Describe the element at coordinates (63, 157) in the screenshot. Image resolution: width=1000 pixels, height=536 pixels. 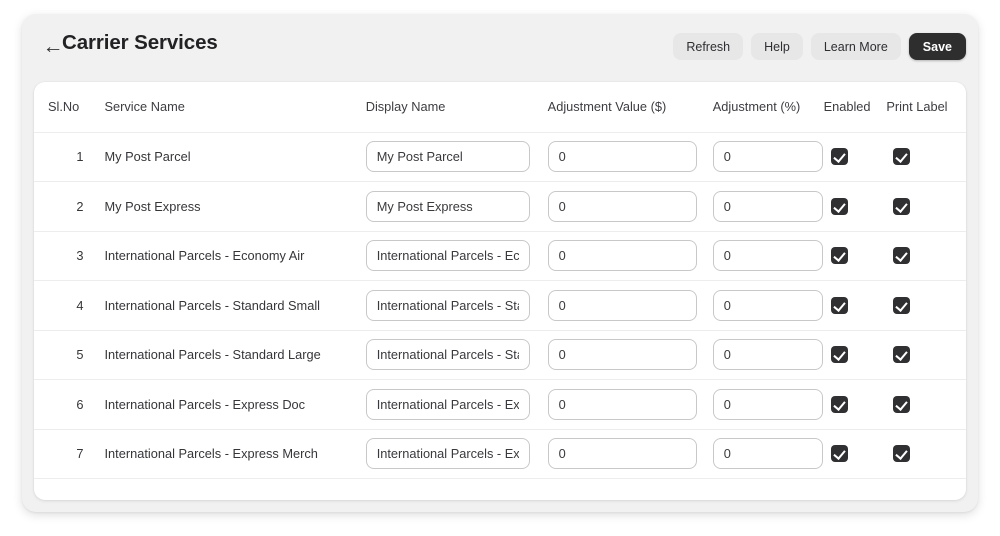
I see `cell-slno: 1` at that location.